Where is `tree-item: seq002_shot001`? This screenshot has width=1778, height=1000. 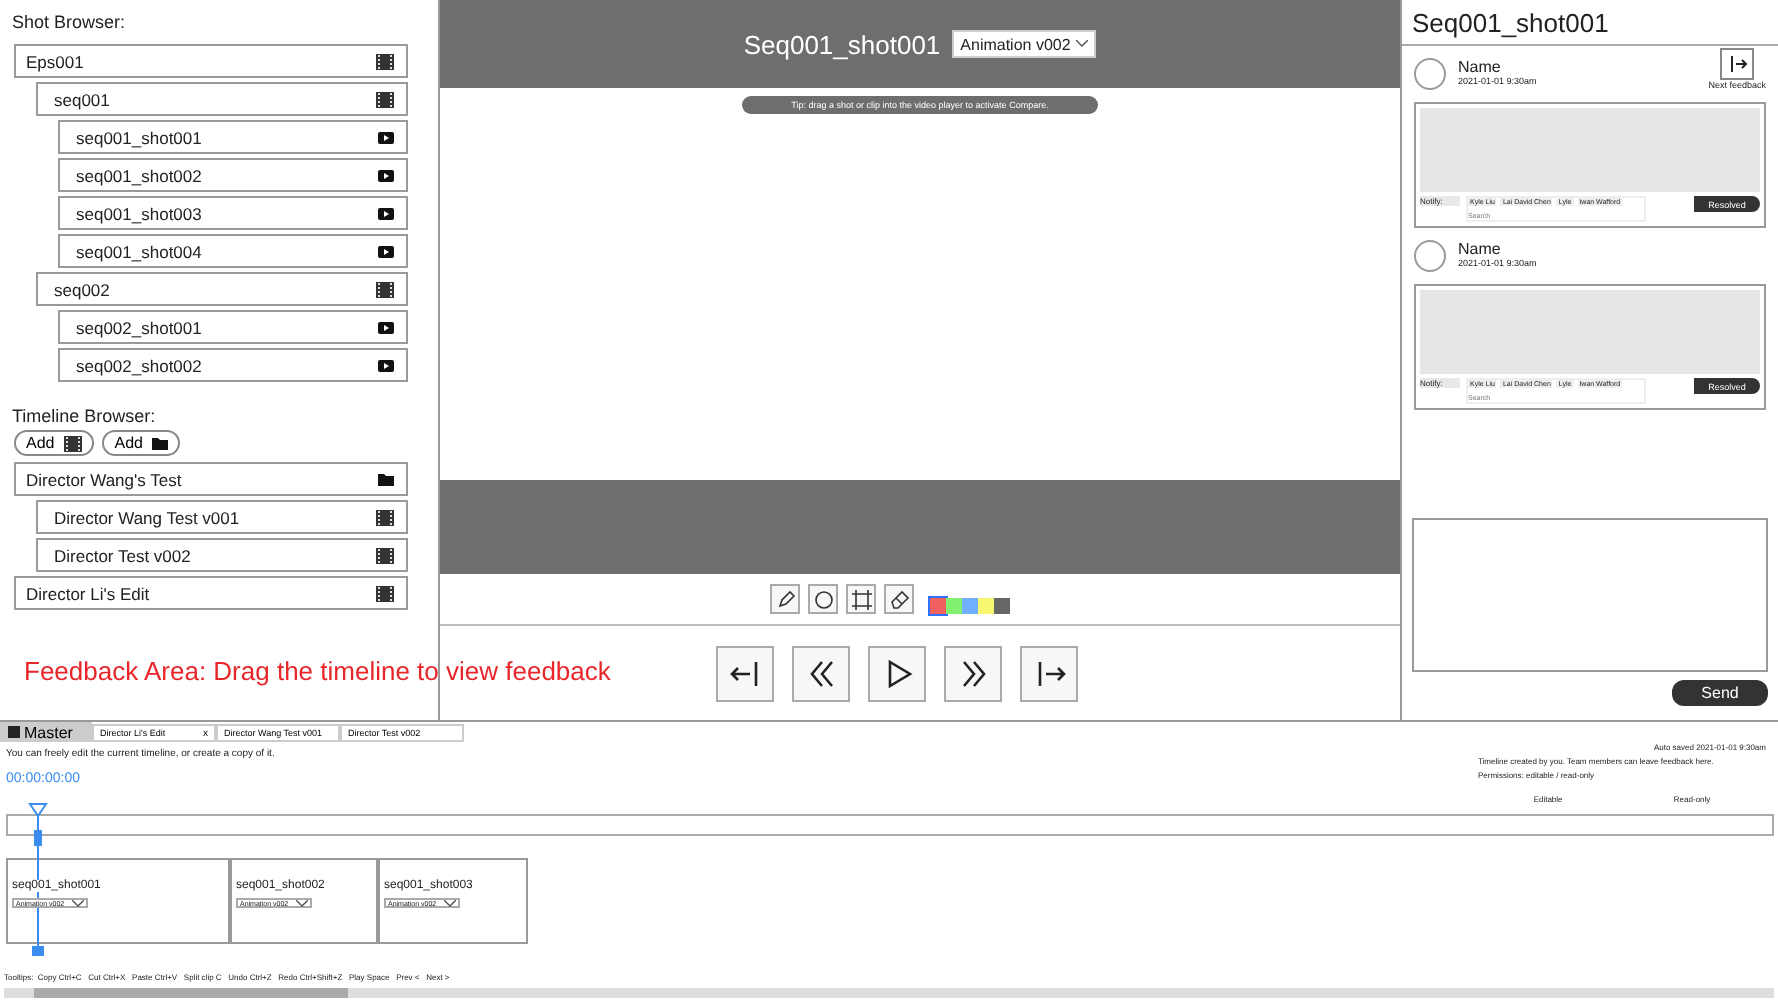 tree-item: seq002_shot001 is located at coordinates (233, 327).